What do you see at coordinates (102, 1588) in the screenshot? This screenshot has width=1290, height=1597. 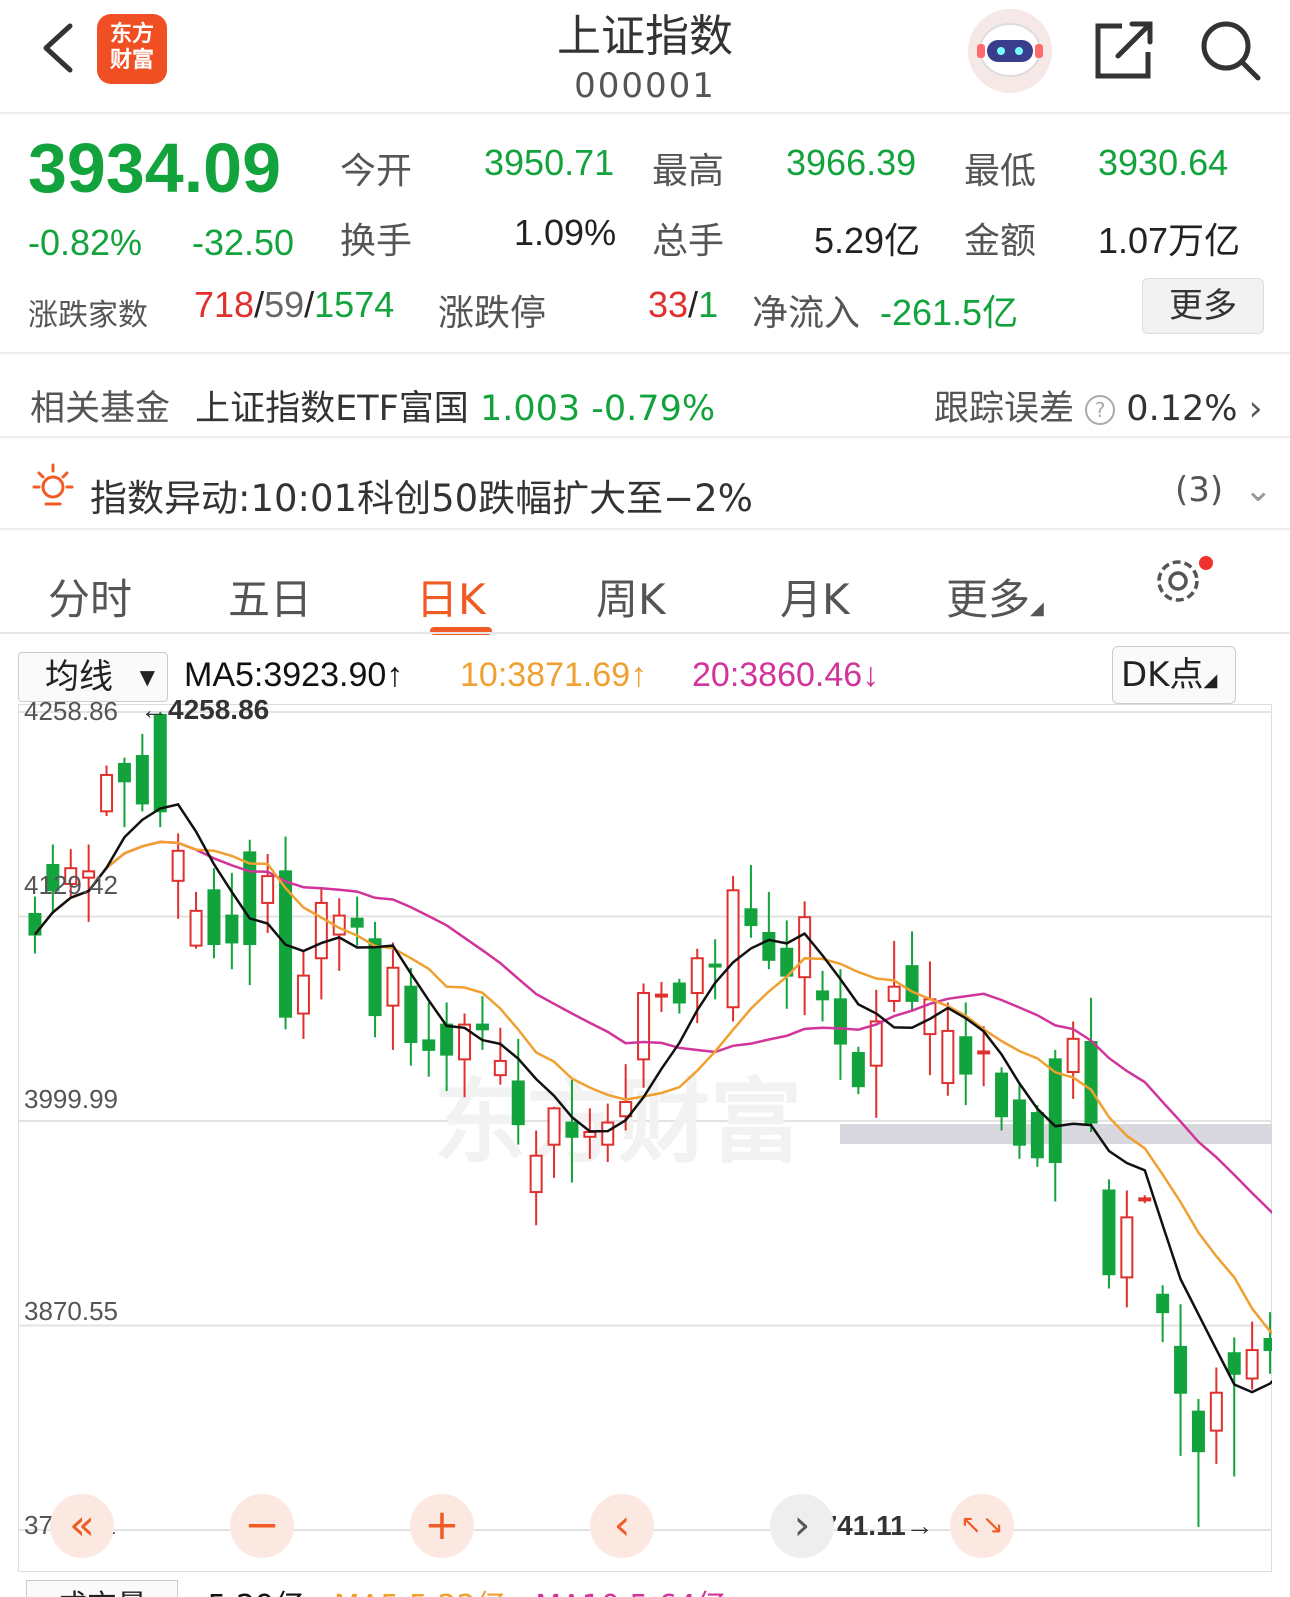 I see `volume-select: 成交量` at bounding box center [102, 1588].